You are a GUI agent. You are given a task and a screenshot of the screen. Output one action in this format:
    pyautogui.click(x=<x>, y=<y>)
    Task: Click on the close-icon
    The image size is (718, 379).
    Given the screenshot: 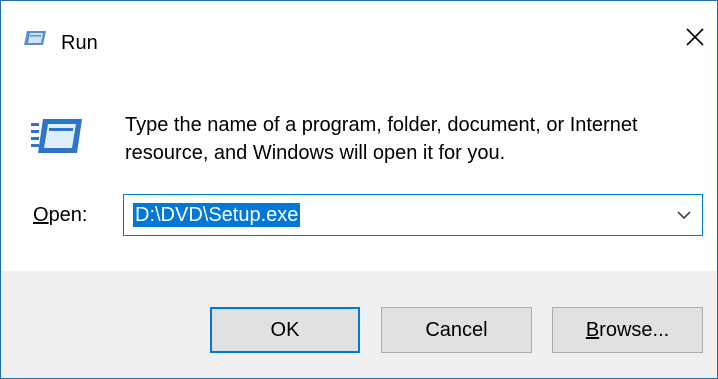 What is the action you would take?
    pyautogui.click(x=695, y=39)
    